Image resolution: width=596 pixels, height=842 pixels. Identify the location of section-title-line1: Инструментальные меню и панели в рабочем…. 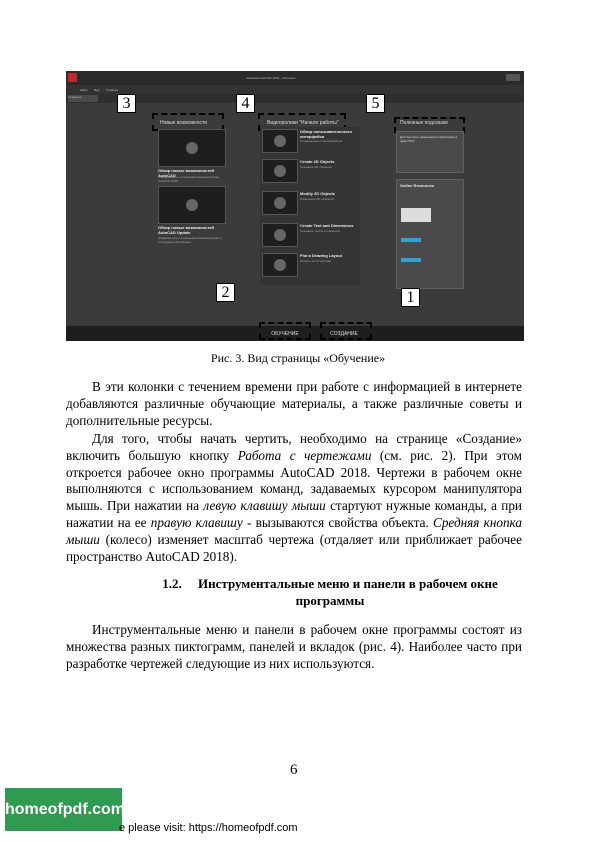
(348, 583).